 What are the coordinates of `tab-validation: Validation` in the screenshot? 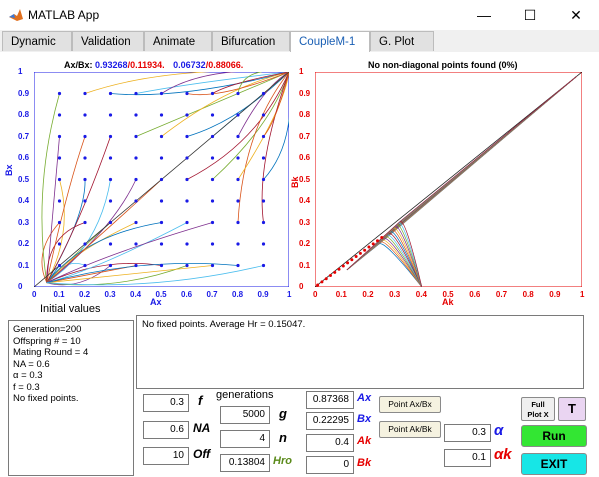 It's located at (108, 41).